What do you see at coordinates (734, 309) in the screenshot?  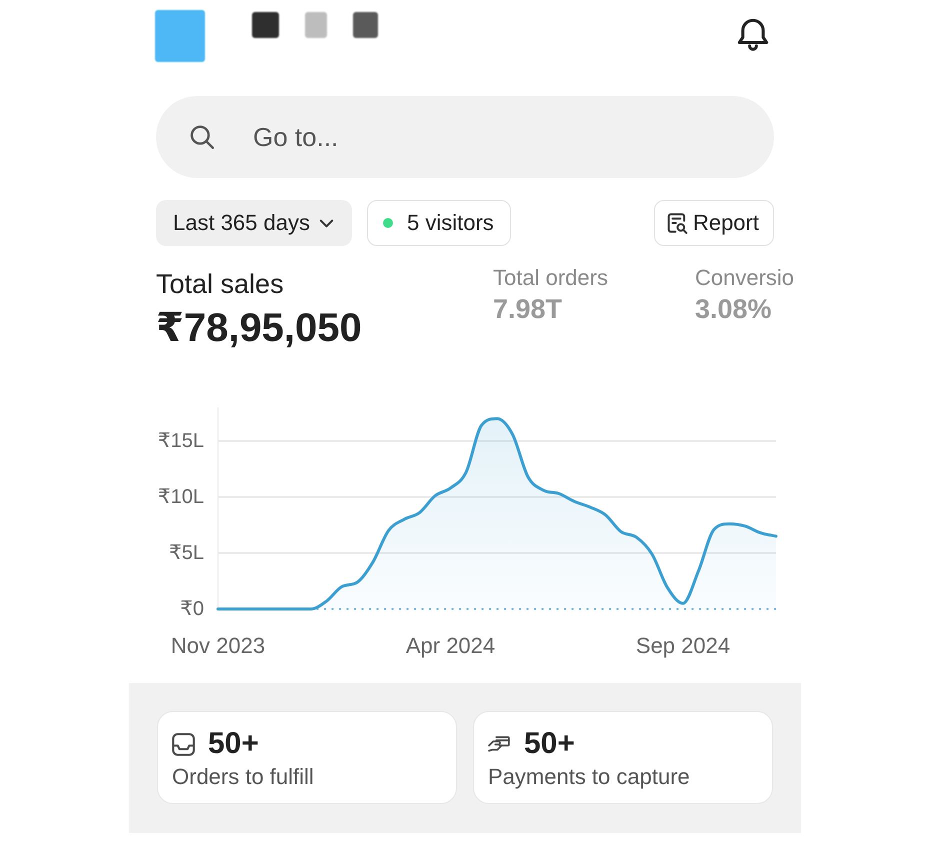 I see `stat-value: 3.08%` at bounding box center [734, 309].